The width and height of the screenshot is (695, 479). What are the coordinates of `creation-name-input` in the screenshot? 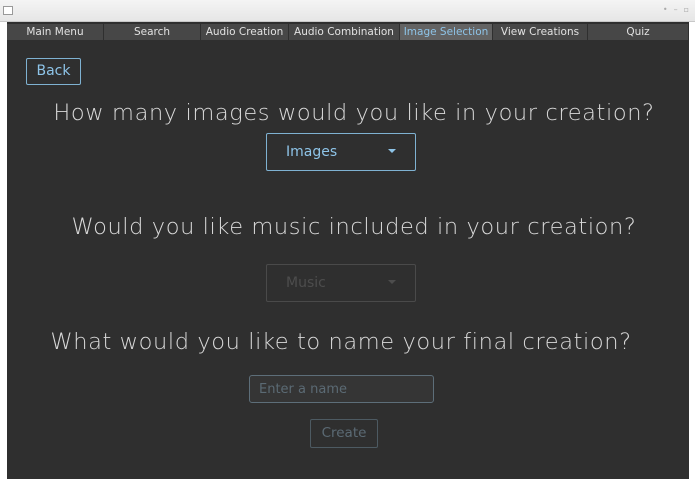 It's located at (341, 389).